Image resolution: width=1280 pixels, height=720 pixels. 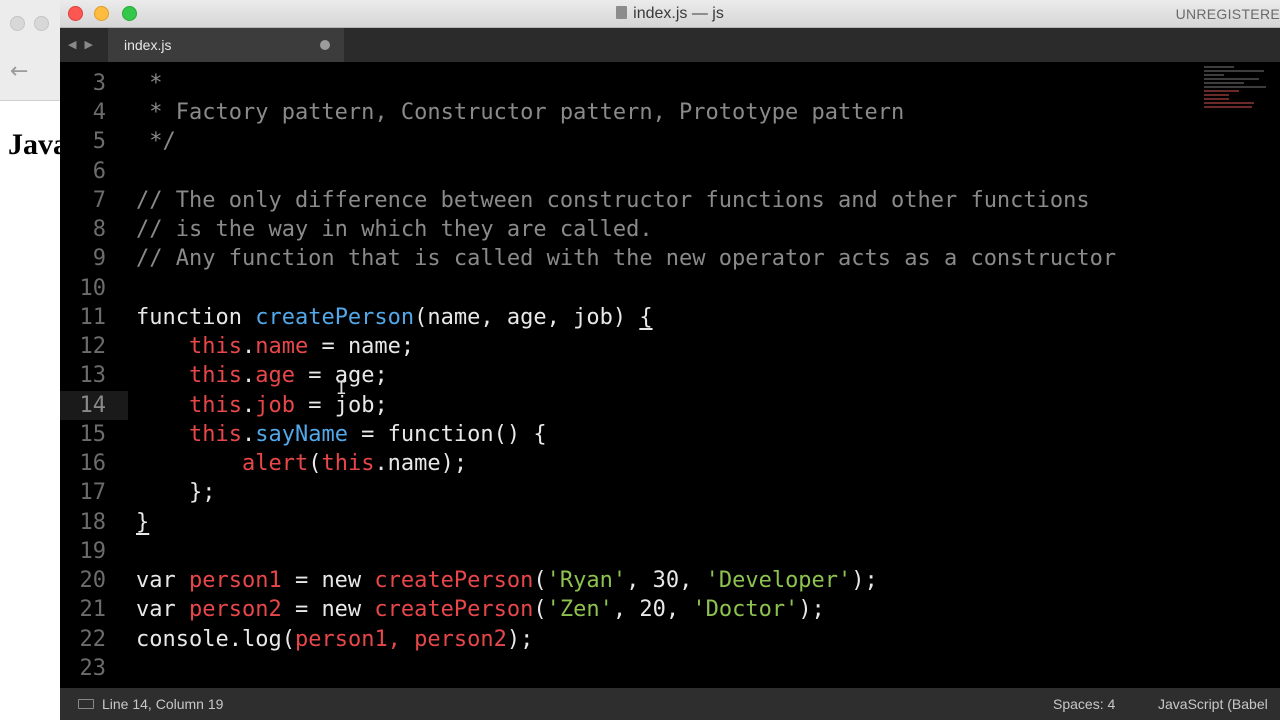 I want to click on string-token: 'Zen', so click(x=579, y=609).